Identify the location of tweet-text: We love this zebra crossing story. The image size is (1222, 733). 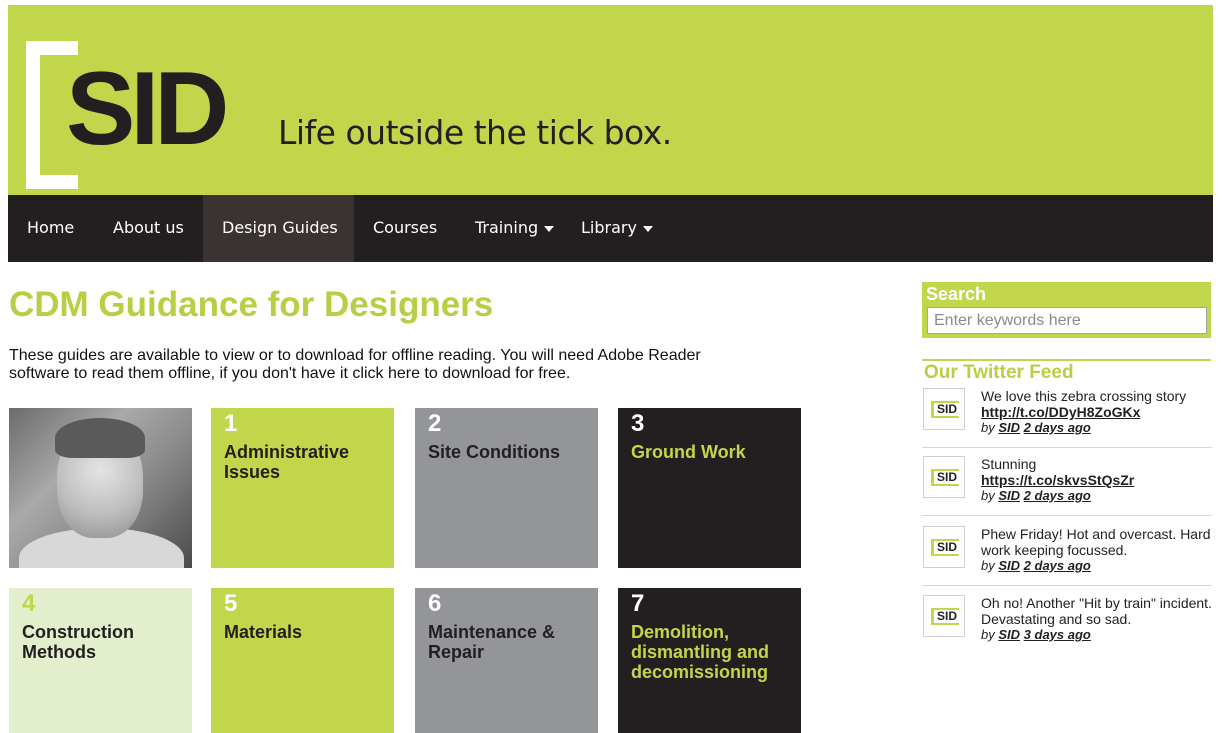
(1084, 396).